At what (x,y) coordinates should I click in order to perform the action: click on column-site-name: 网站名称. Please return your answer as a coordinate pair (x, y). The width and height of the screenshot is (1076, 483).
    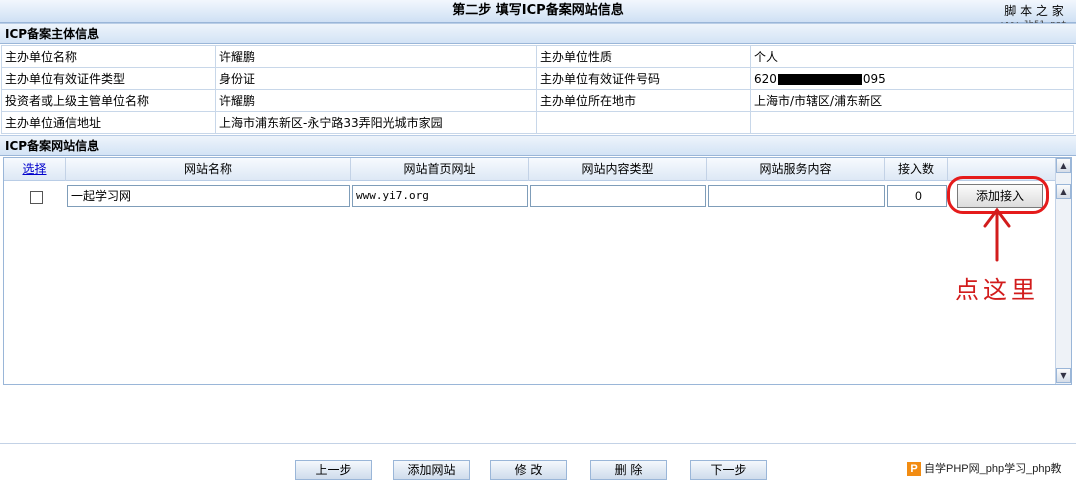
    Looking at the image, I should click on (208, 169).